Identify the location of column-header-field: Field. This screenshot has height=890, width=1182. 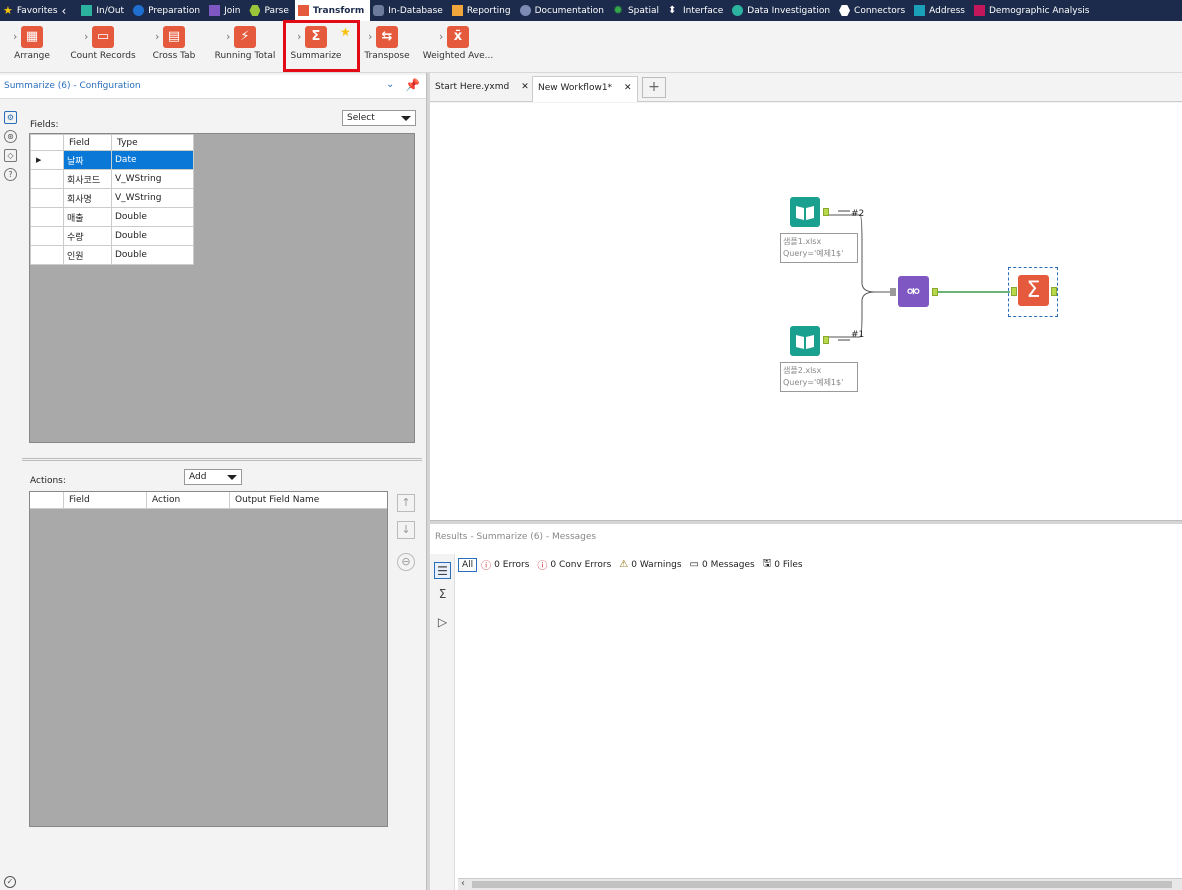
(87, 142).